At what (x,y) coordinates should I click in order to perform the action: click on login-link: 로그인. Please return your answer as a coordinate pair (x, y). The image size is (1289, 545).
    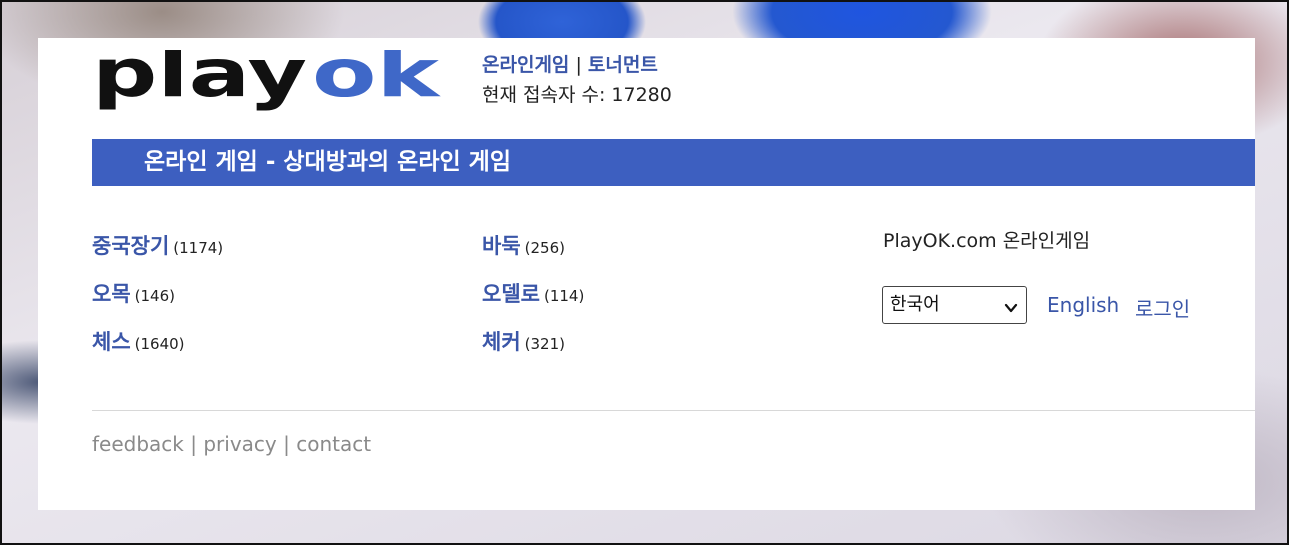
    Looking at the image, I should click on (1162, 307).